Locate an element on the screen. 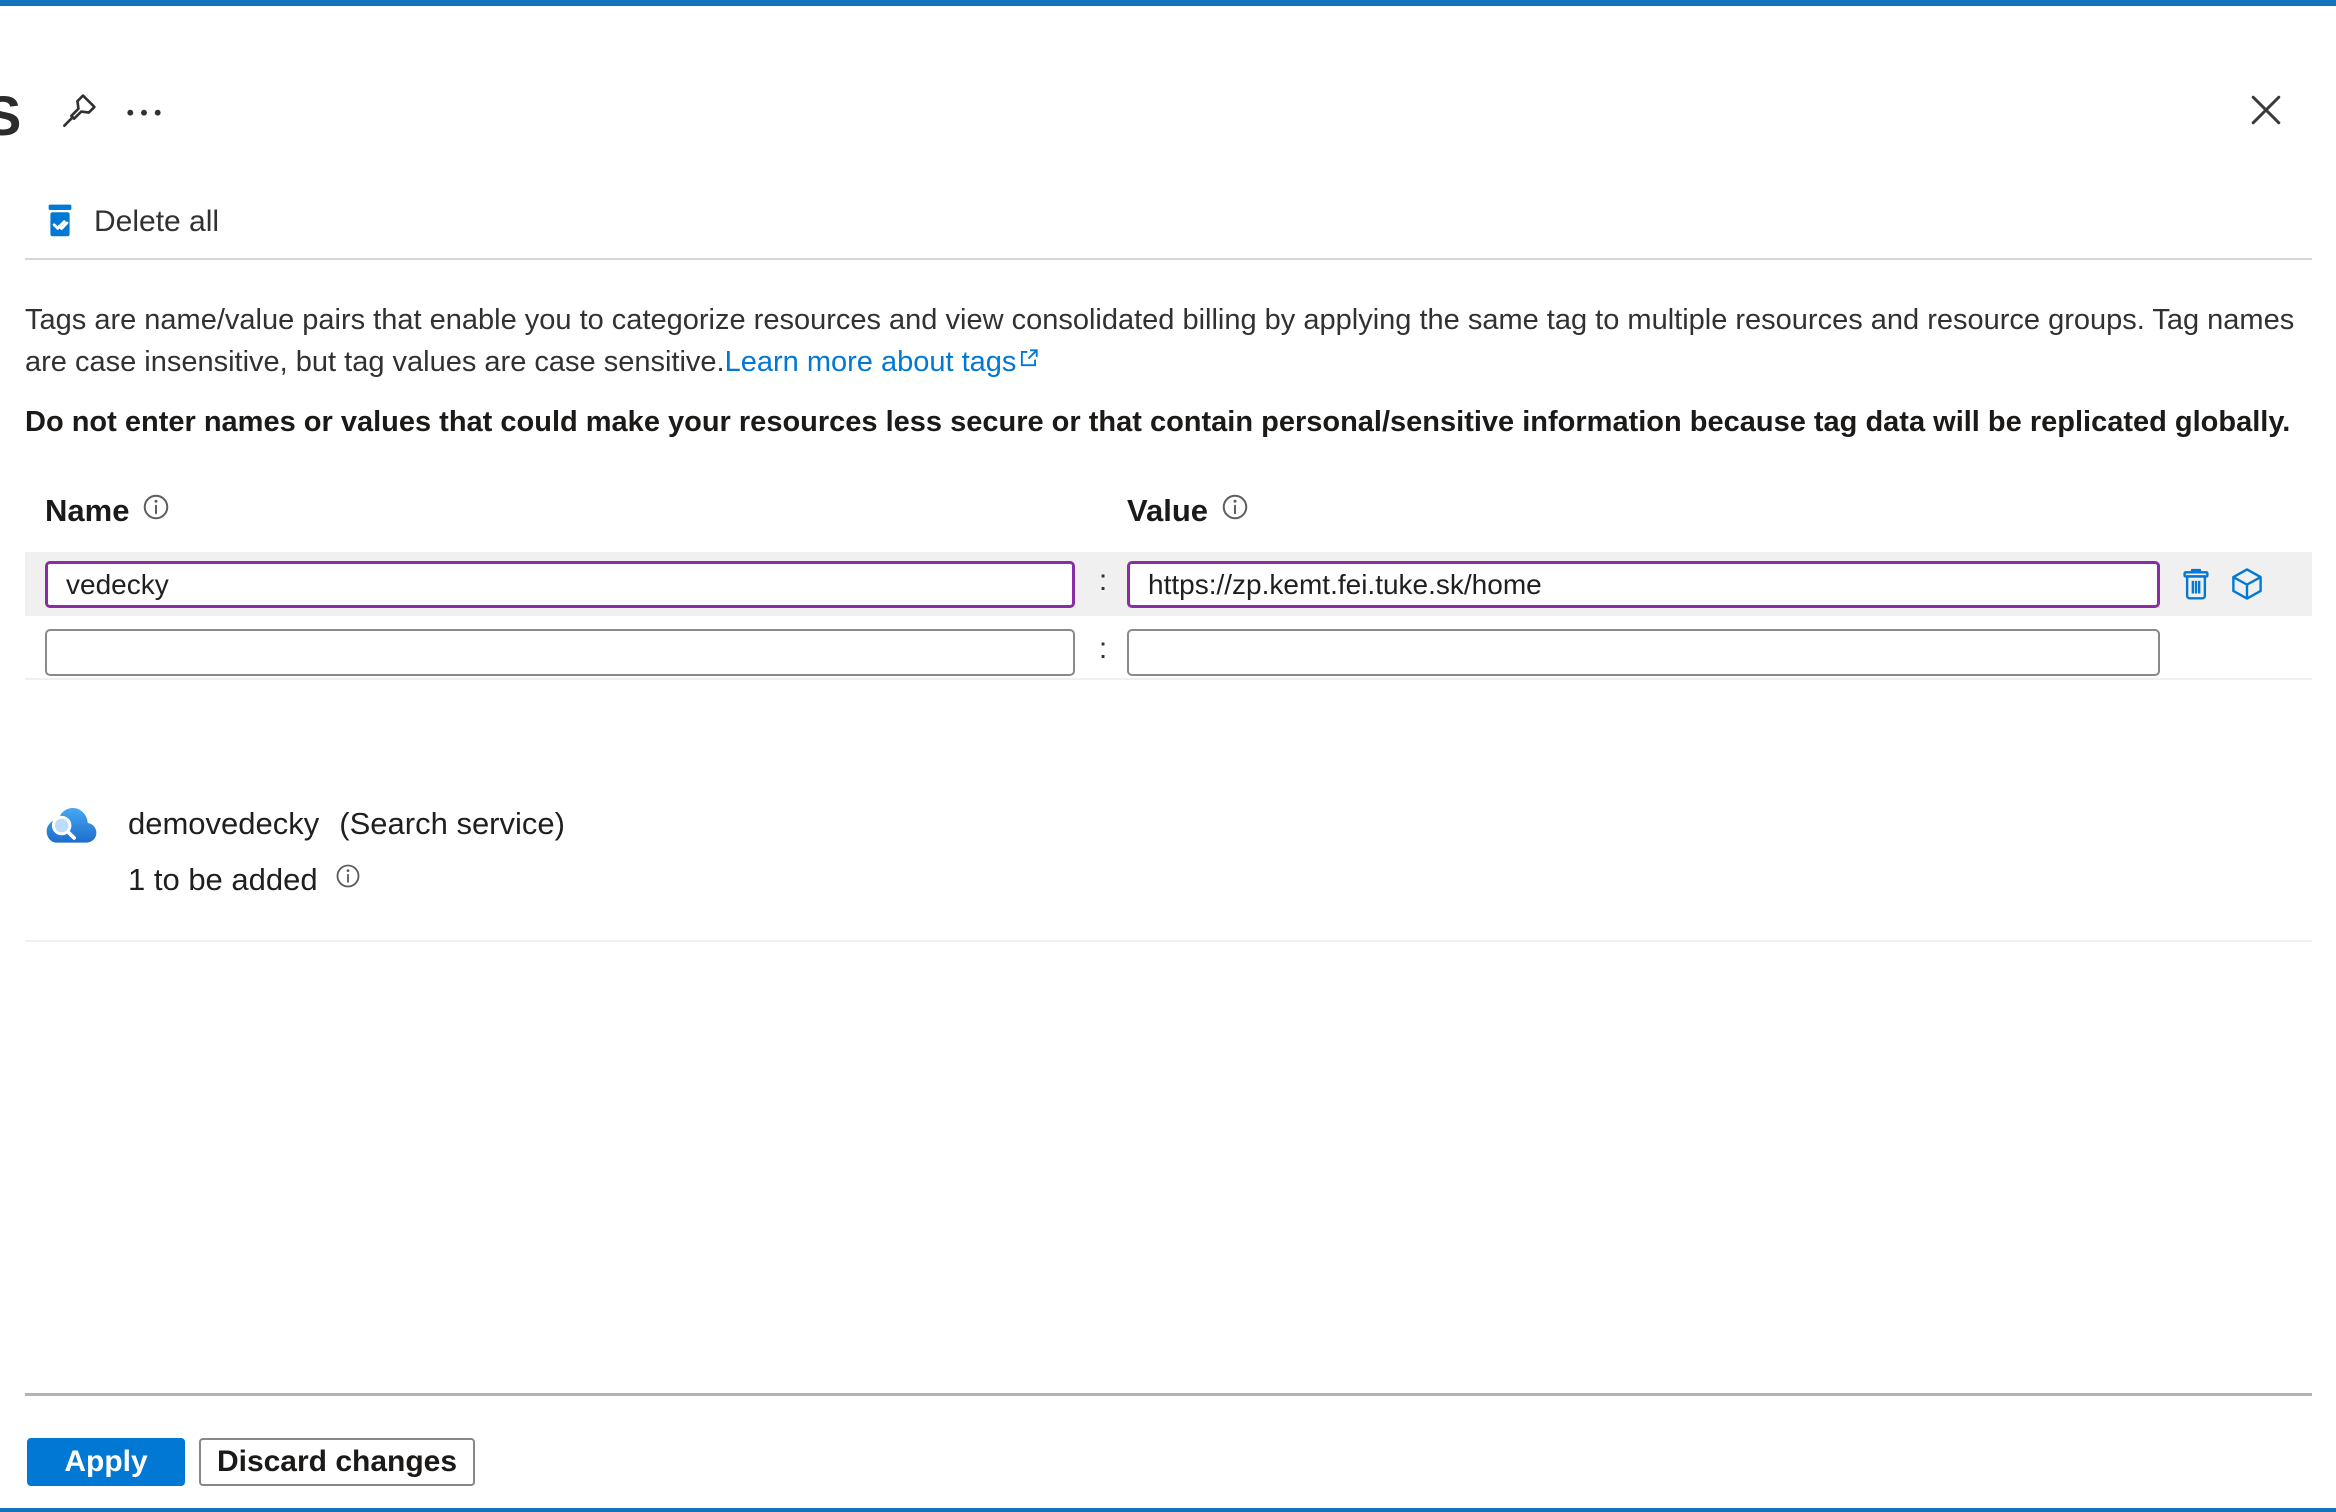 The width and height of the screenshot is (2336, 1512). learn-more-link: Learn more about tags is located at coordinates (871, 362).